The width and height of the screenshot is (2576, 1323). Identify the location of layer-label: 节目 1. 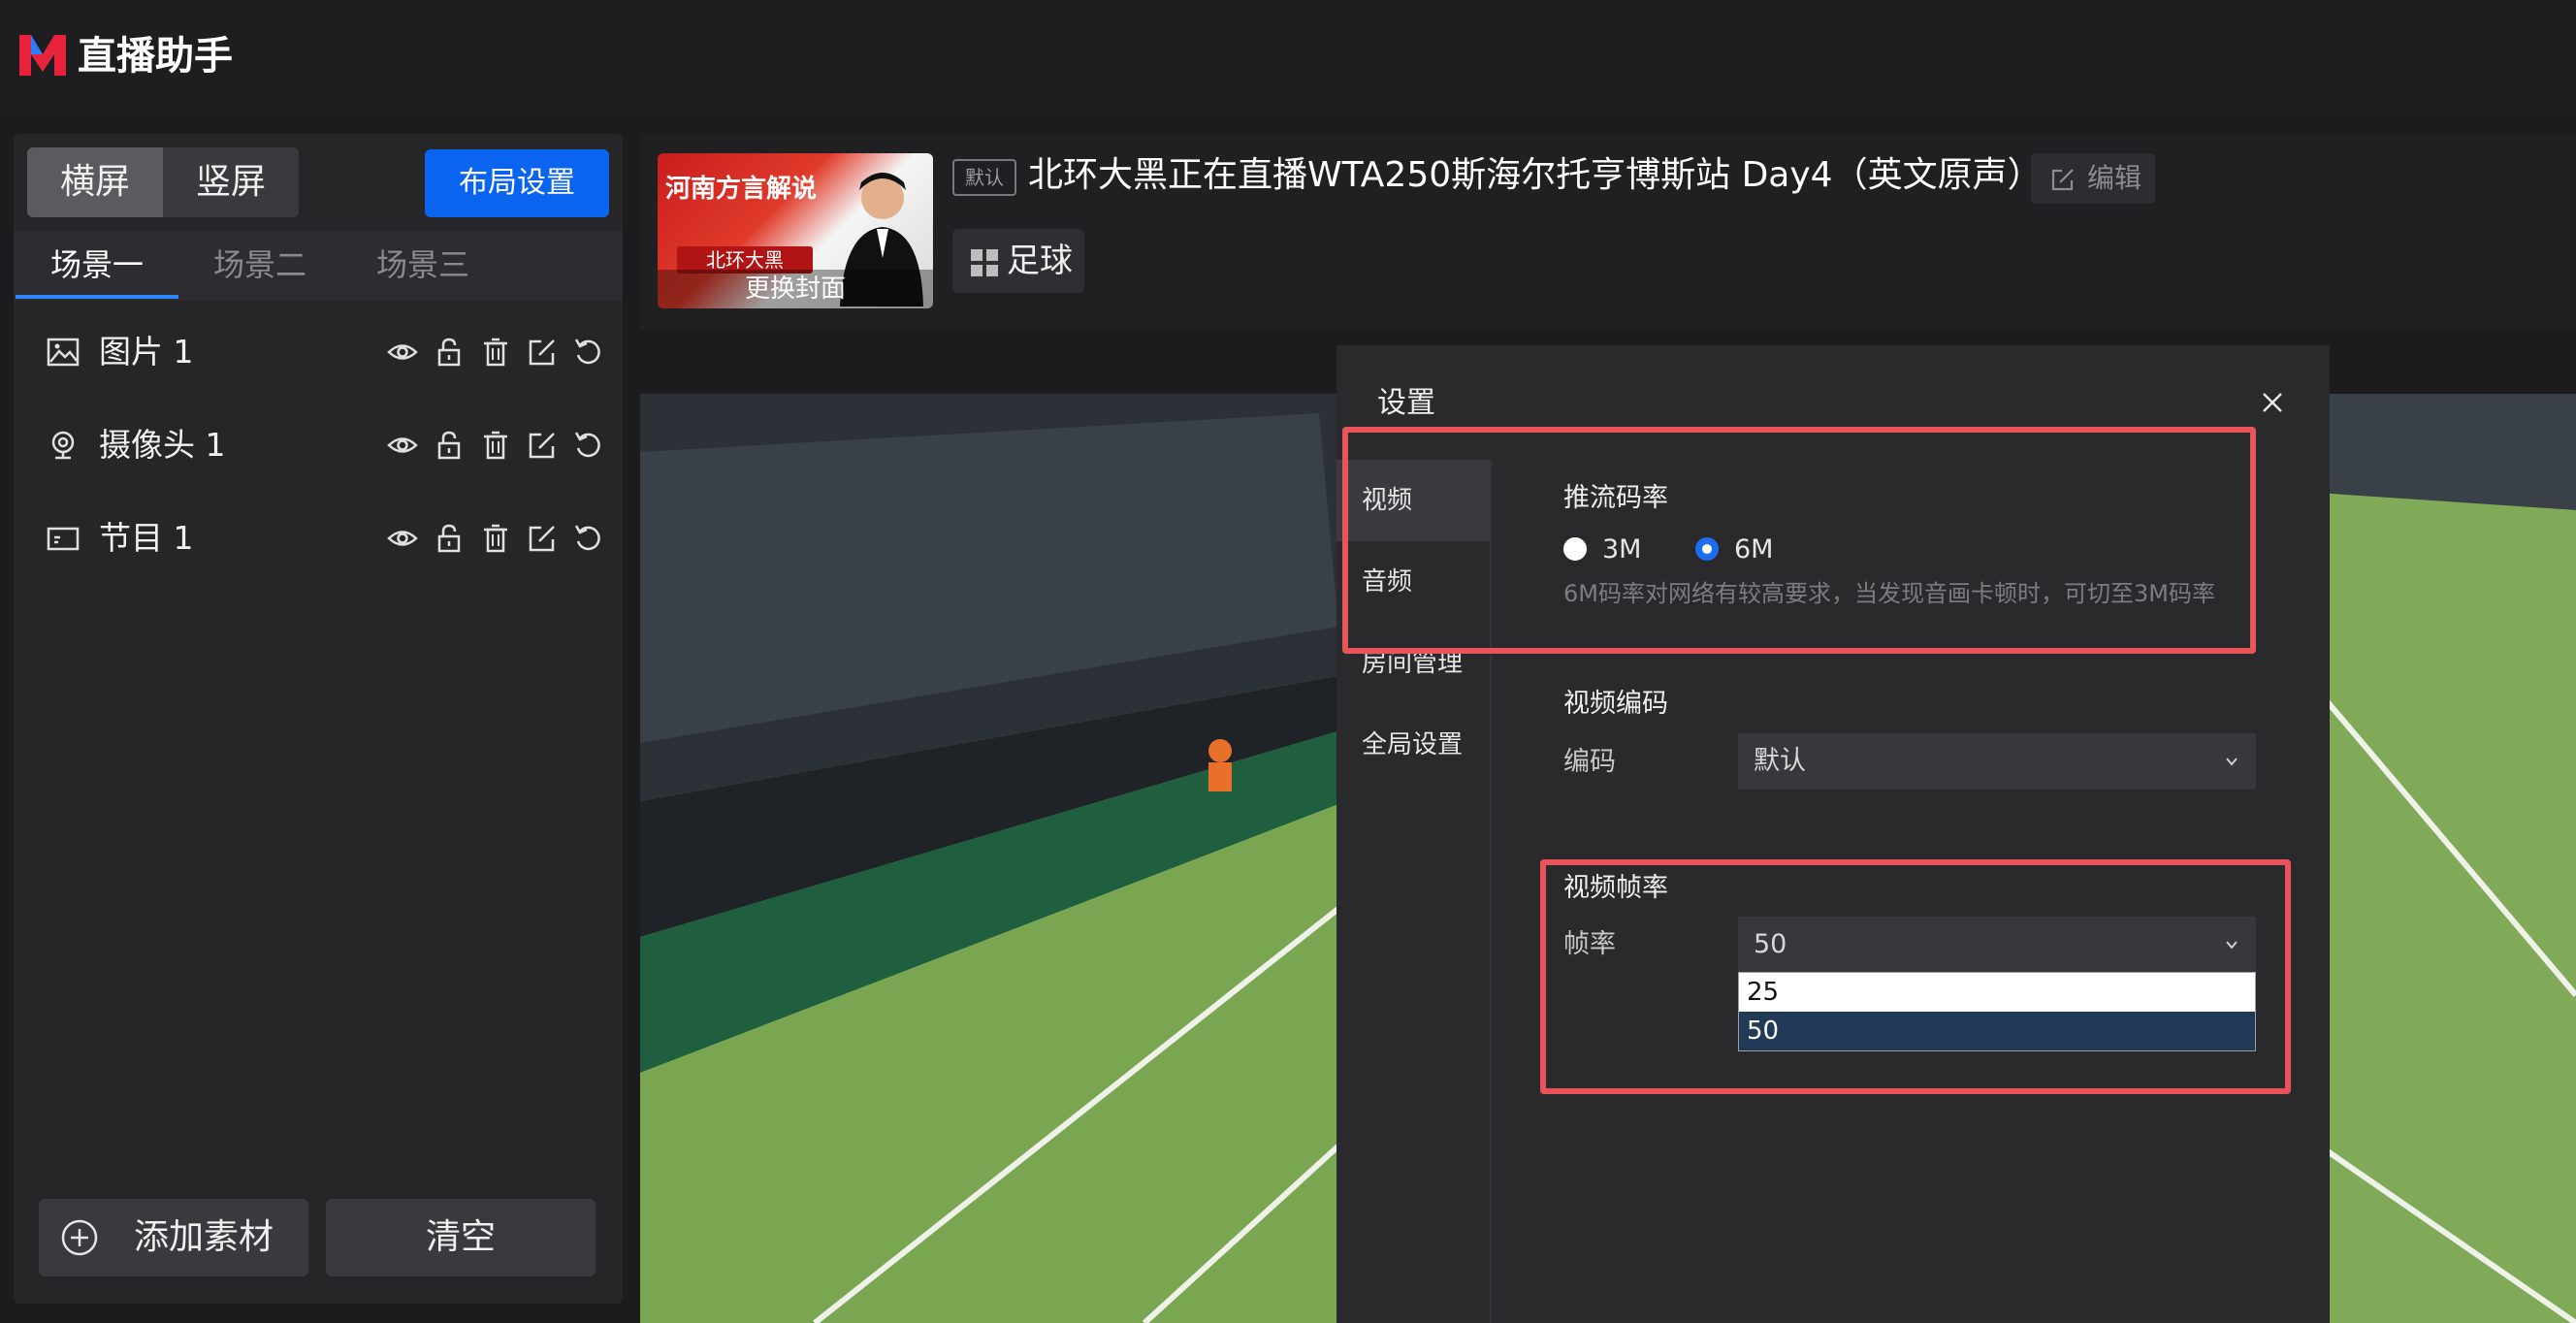
(146, 538).